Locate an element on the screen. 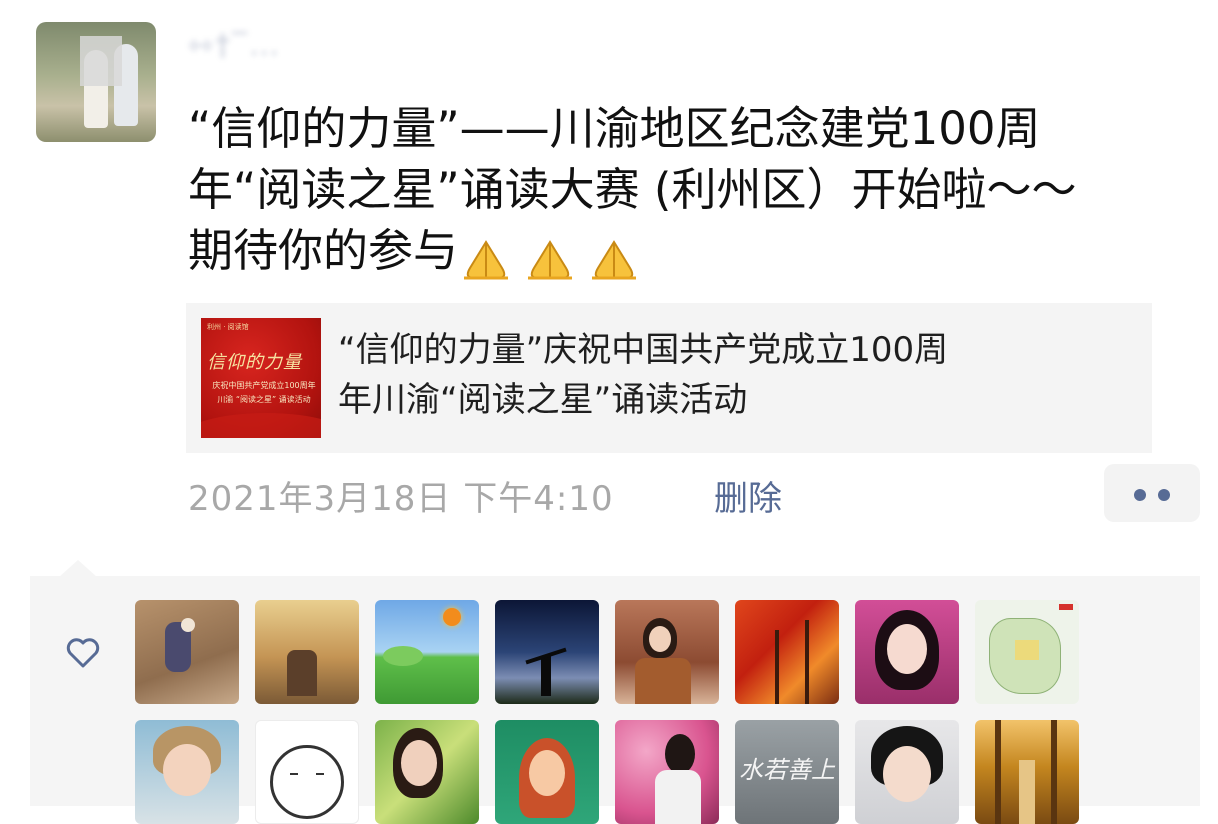  thumbnail-caption: 利州 · 阅读馆 is located at coordinates (228, 327).